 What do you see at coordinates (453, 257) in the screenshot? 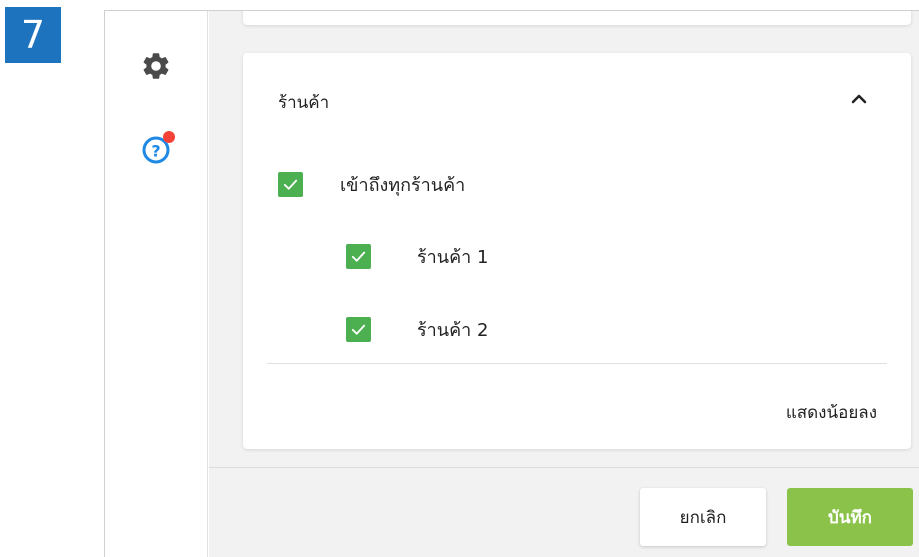
I see `store-1-label: ร้านค้า 1` at bounding box center [453, 257].